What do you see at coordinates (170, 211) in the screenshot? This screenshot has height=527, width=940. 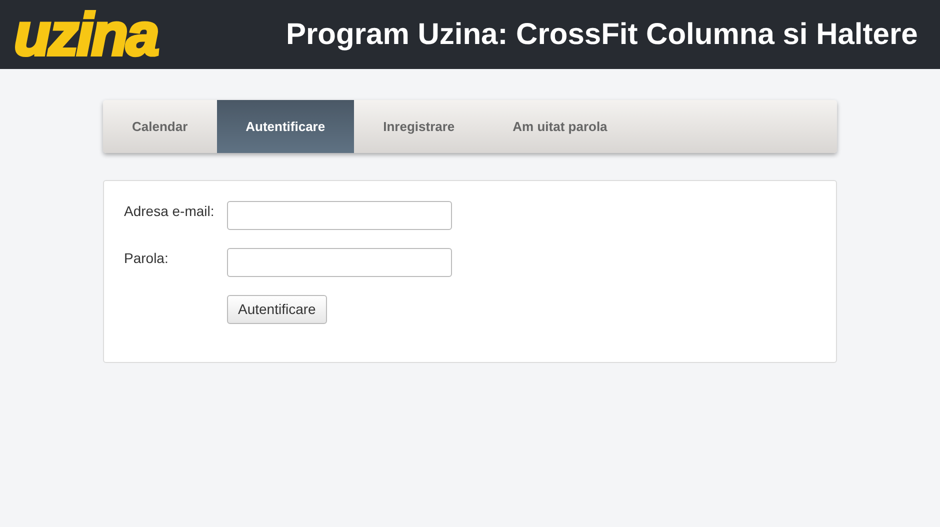 I see `field-label: Adresa e-mail:` at bounding box center [170, 211].